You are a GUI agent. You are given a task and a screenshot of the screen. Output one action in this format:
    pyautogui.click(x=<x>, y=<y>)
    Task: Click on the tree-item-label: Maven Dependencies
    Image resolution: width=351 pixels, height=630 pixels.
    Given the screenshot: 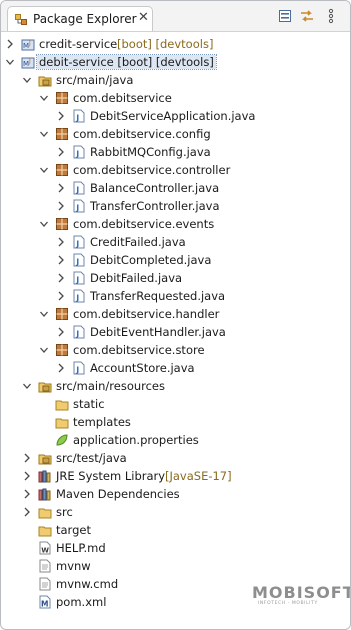 What is the action you would take?
    pyautogui.click(x=118, y=494)
    